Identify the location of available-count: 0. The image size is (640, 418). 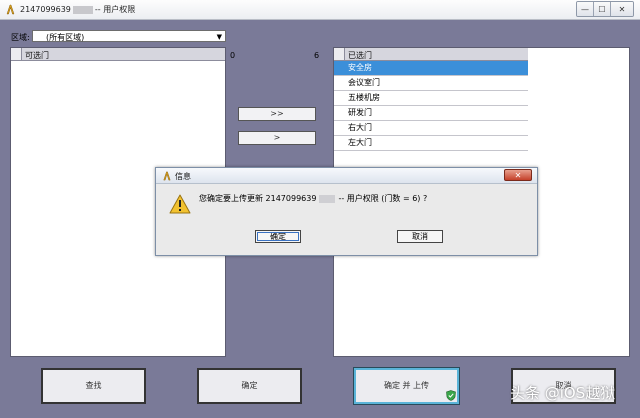
(233, 55).